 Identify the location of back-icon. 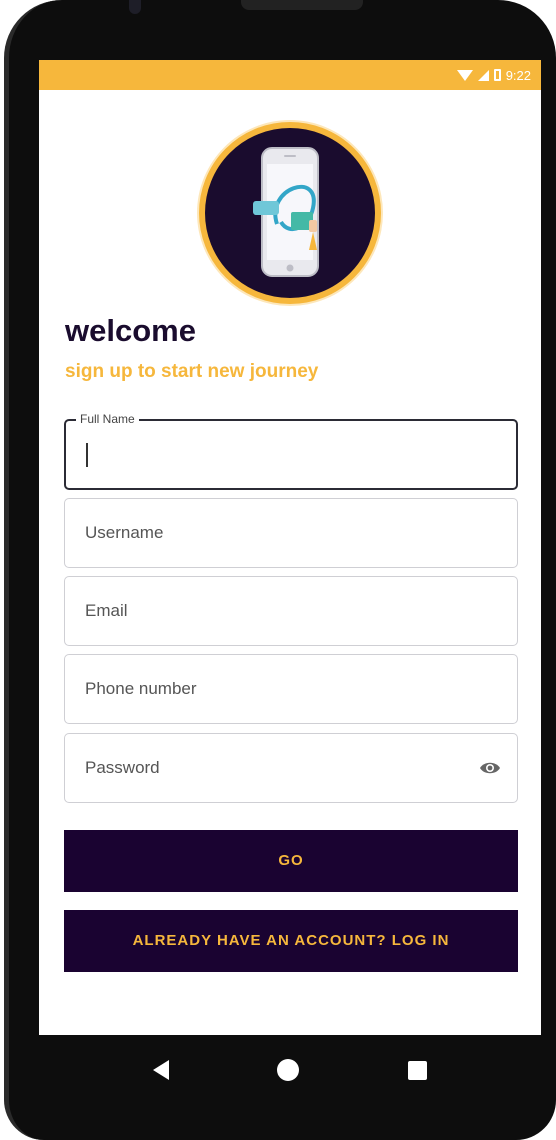
(161, 1070).